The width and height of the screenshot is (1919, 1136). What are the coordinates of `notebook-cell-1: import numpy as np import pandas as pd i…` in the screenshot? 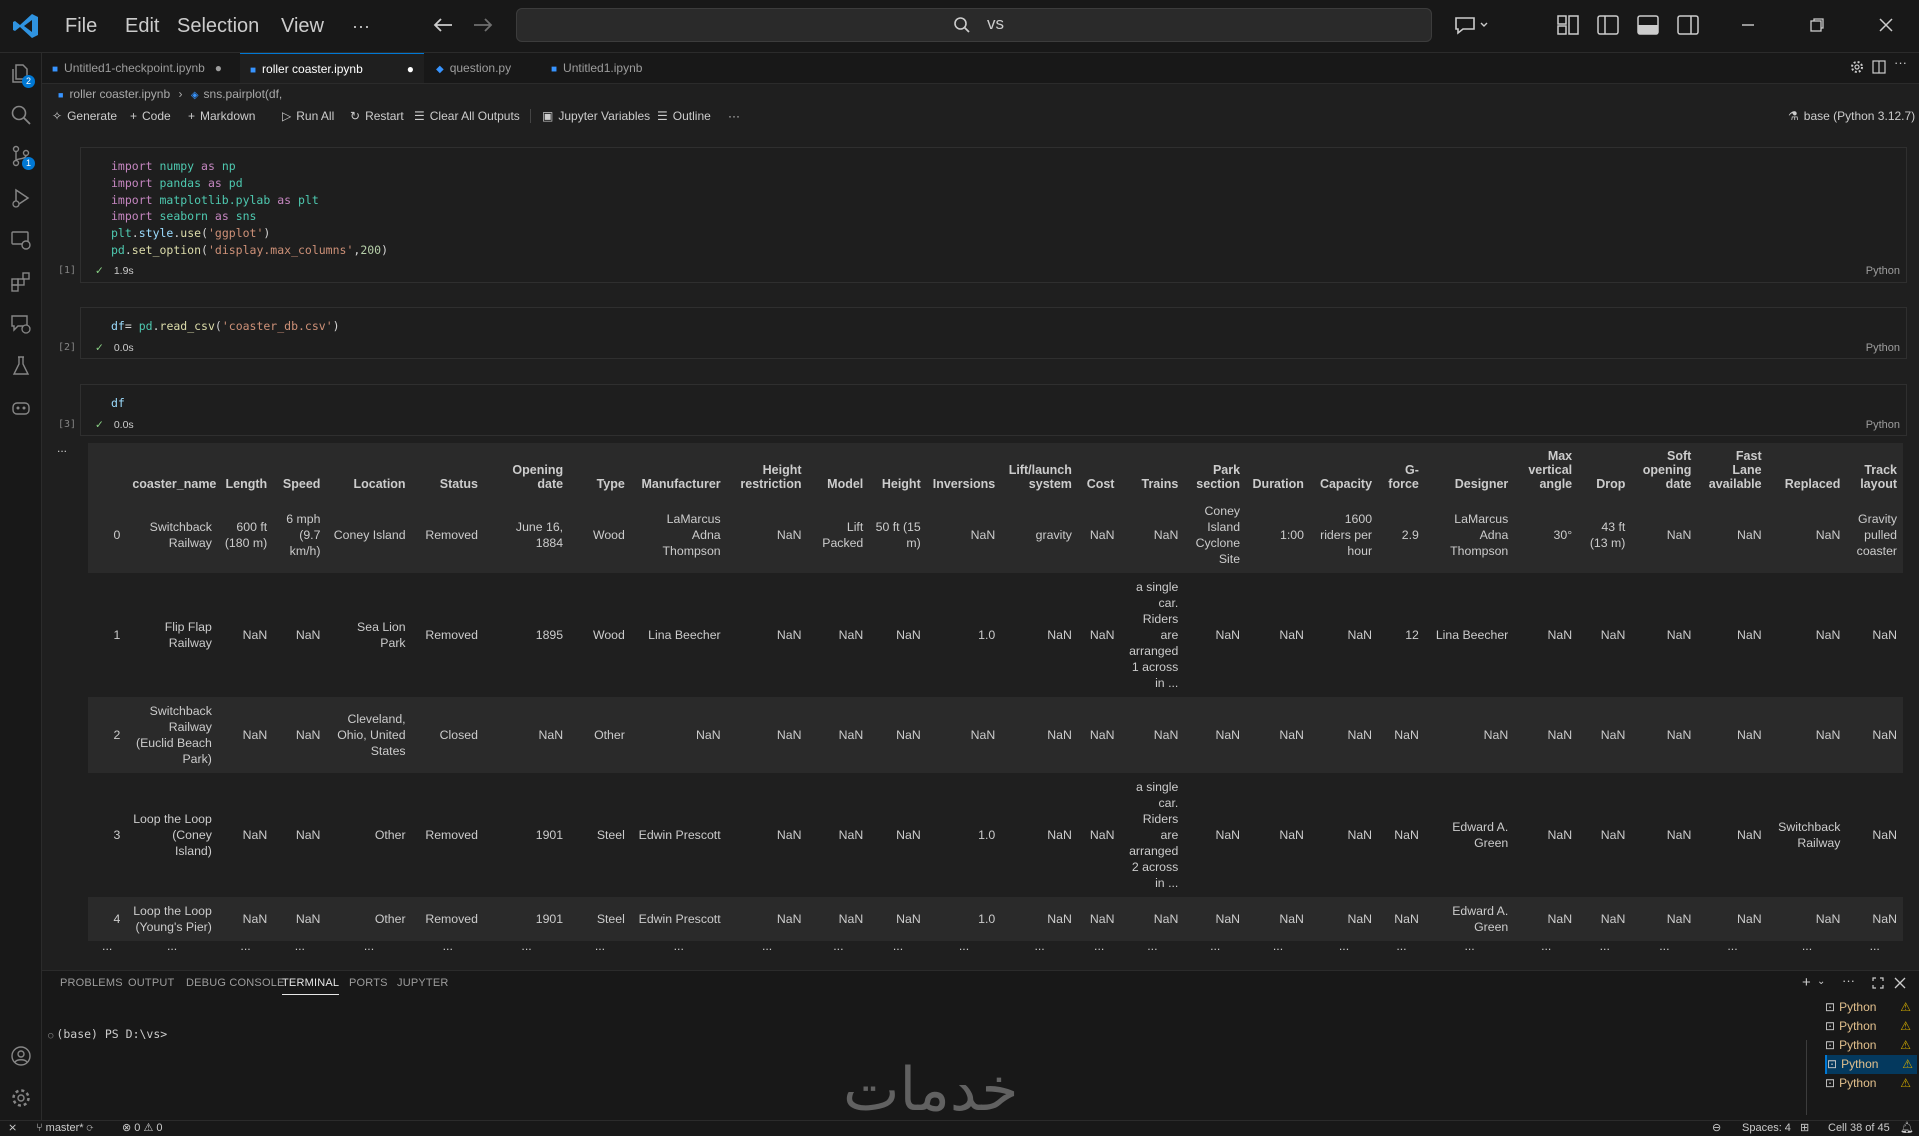 It's located at (993, 215).